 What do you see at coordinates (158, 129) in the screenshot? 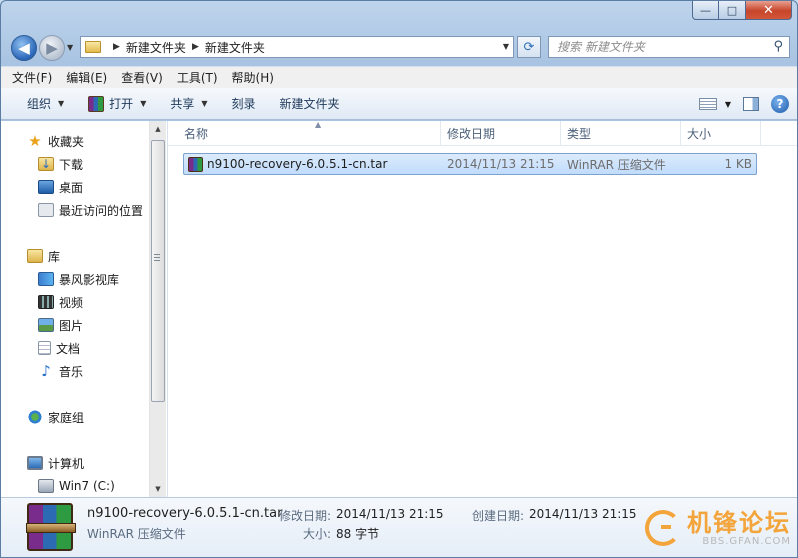
I see `scroll-up-icon: ▲` at bounding box center [158, 129].